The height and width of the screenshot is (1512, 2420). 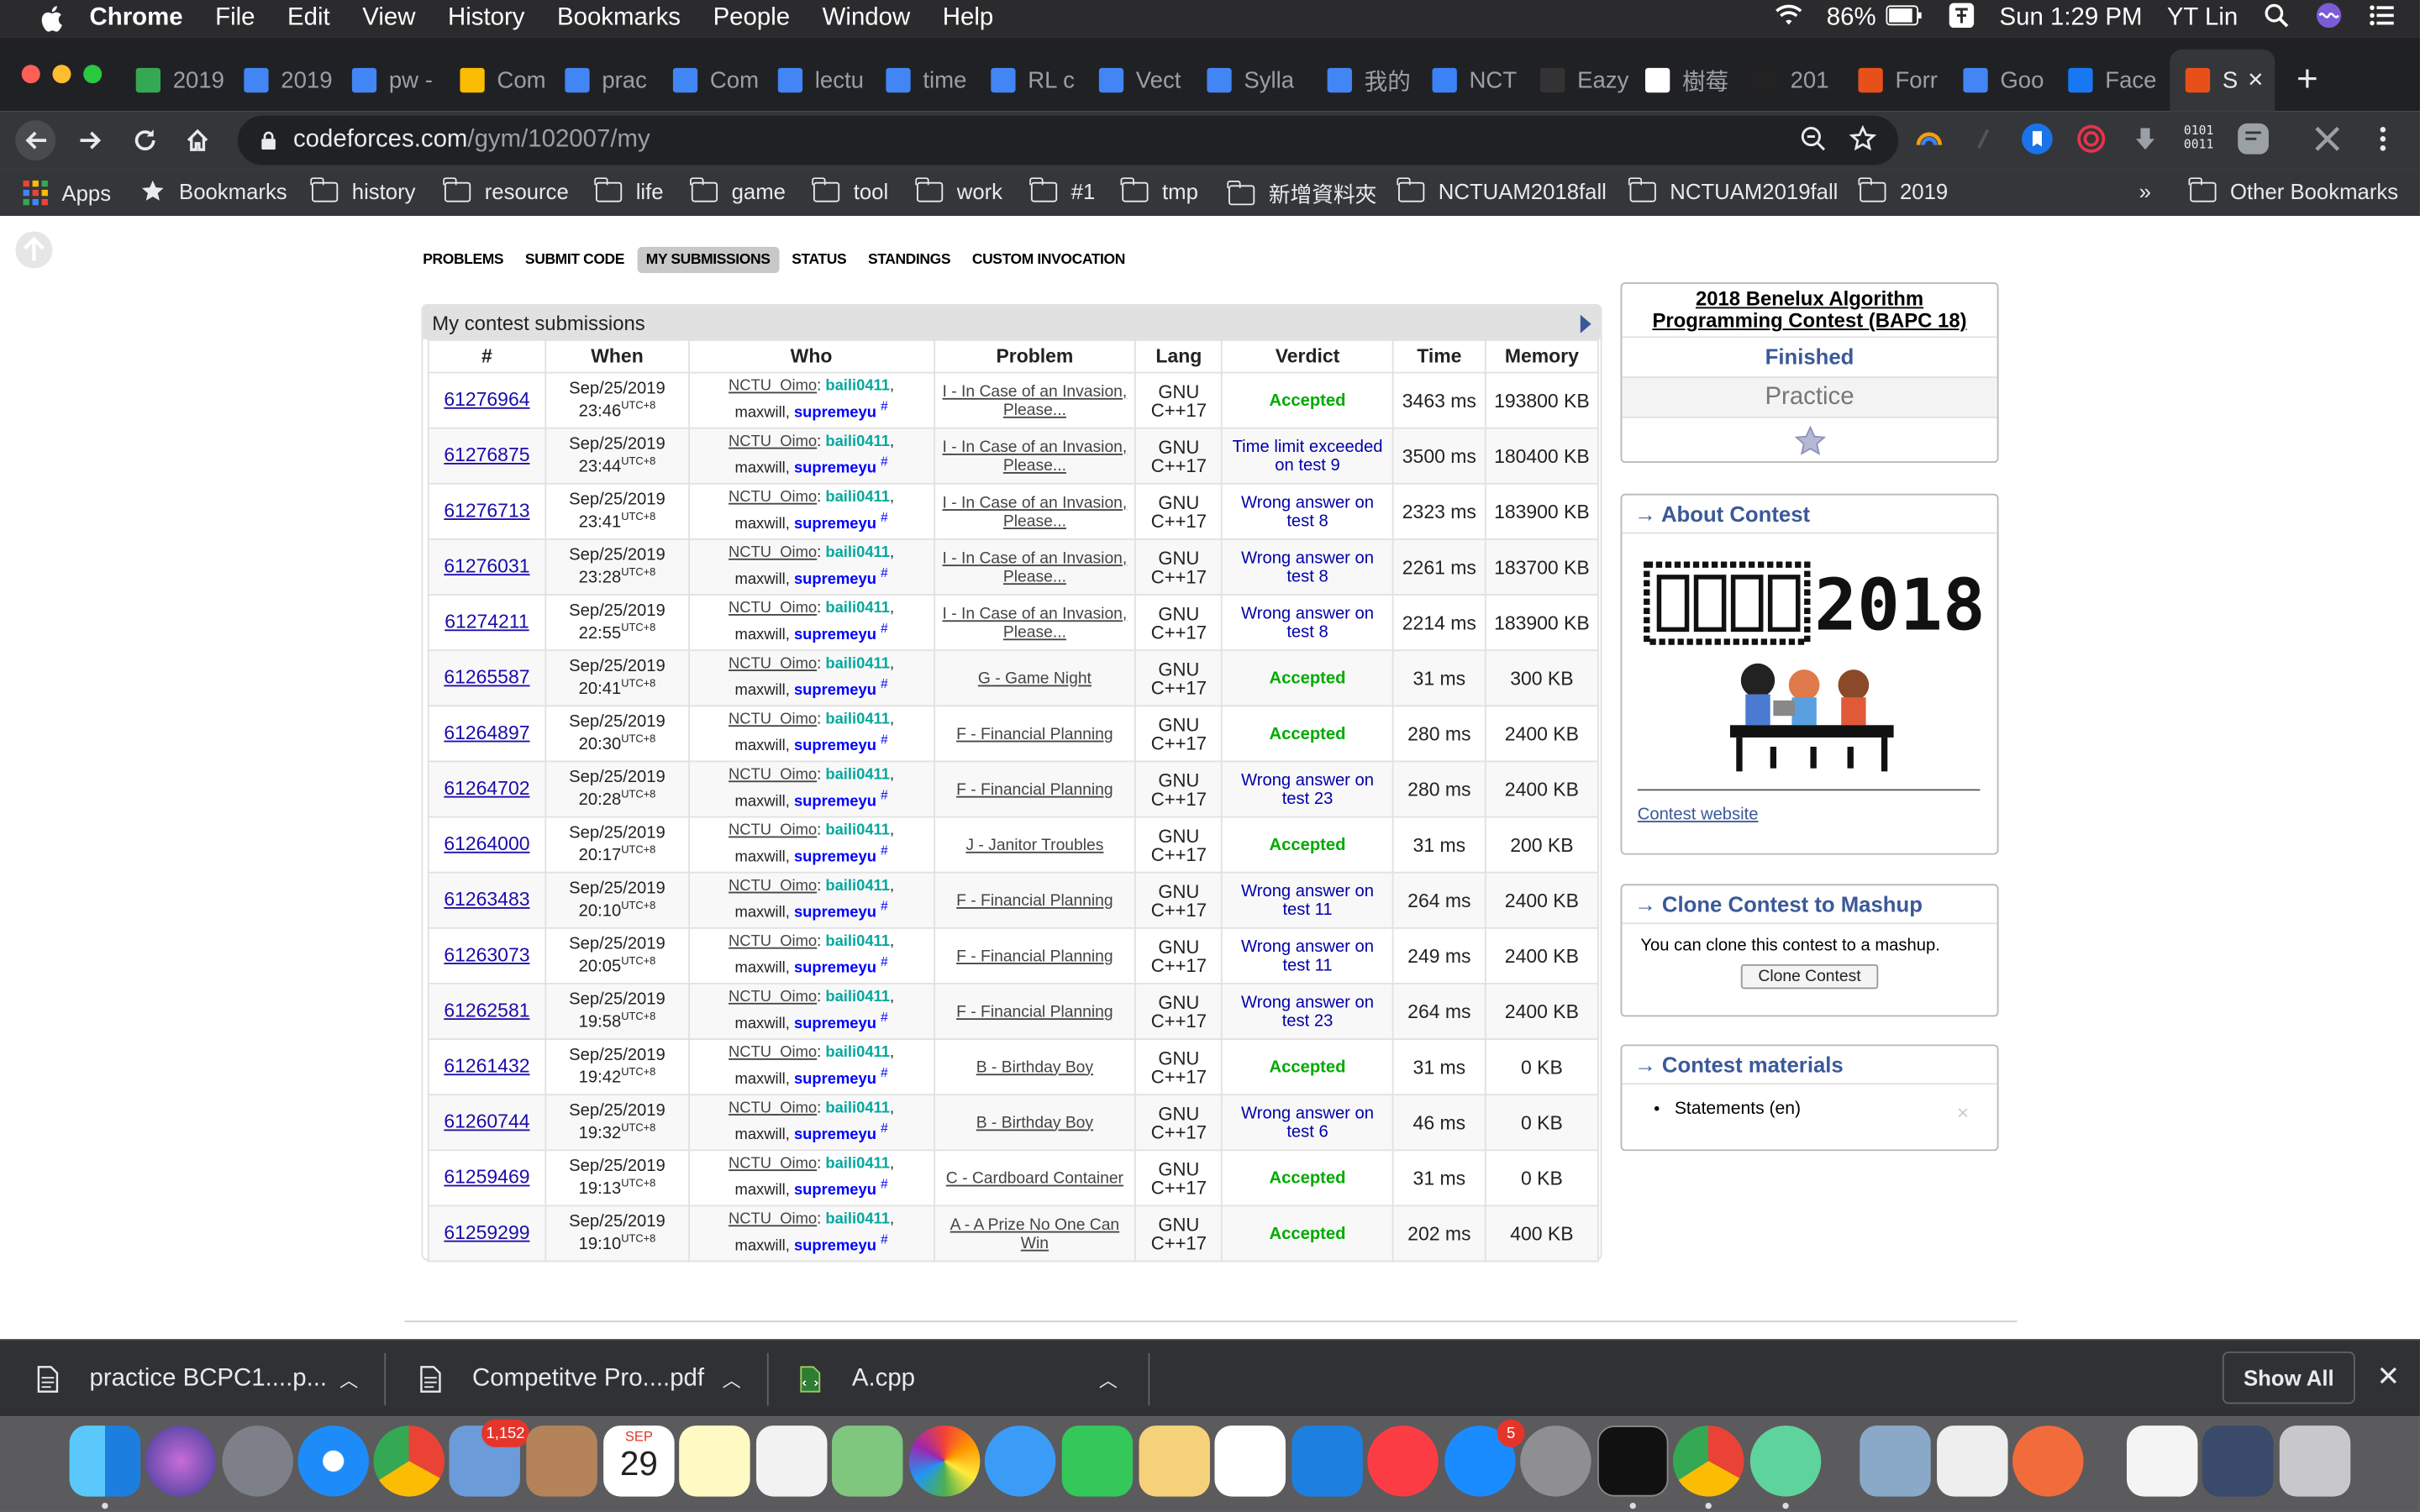 What do you see at coordinates (1502, 189) in the screenshot?
I see `bookmark-folder: NCTUAM2018fall` at bounding box center [1502, 189].